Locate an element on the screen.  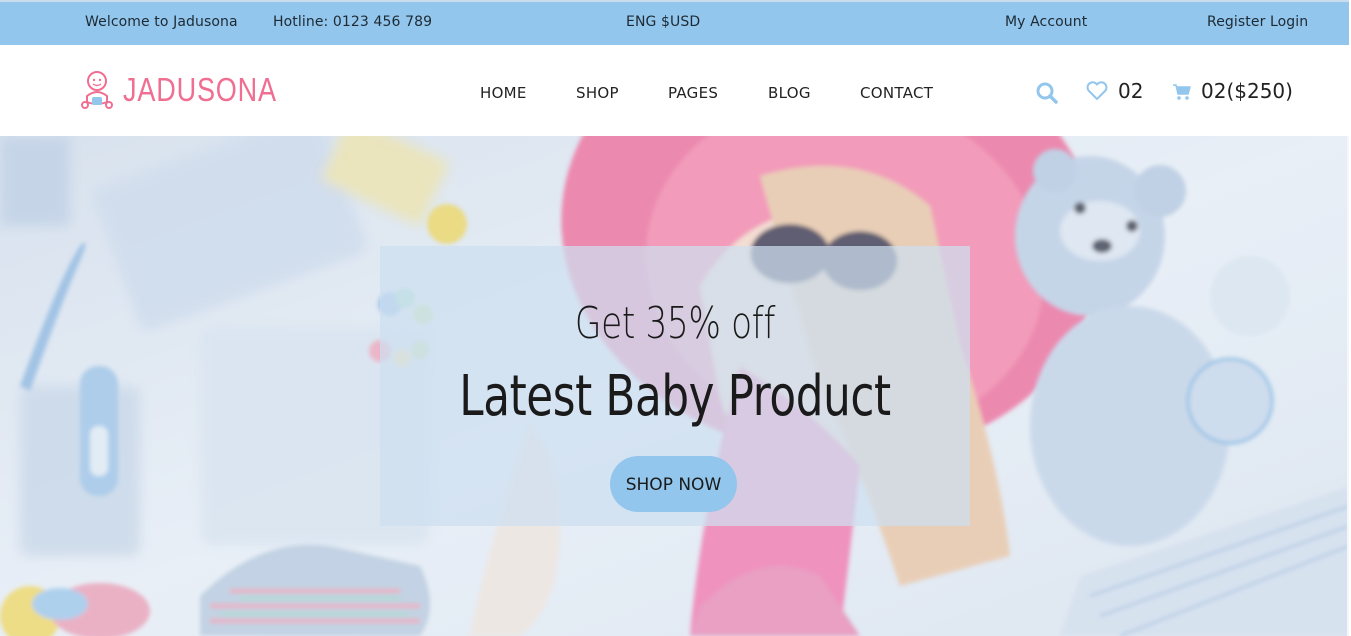
nav-item-blog: BLOG is located at coordinates (789, 93).